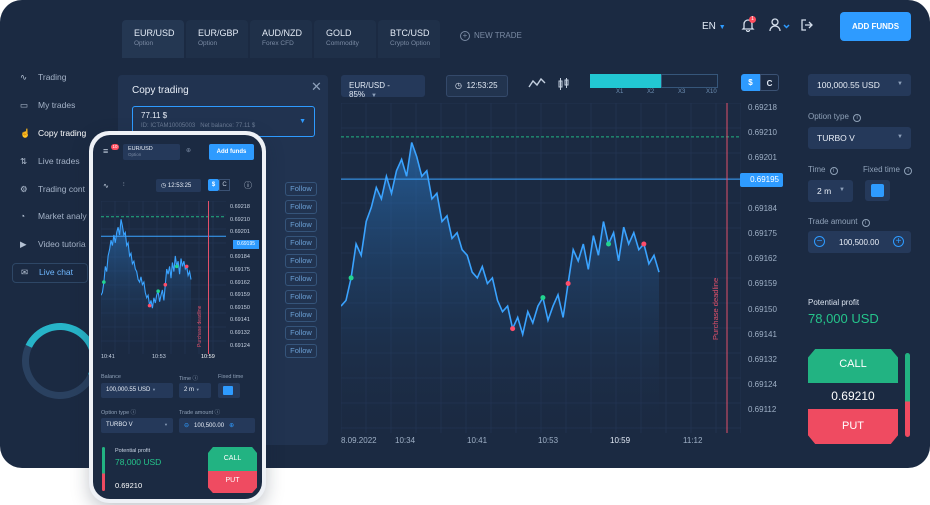 Image resolution: width=930 pixels, height=505 pixels. I want to click on phone-chart, so click(163, 277).